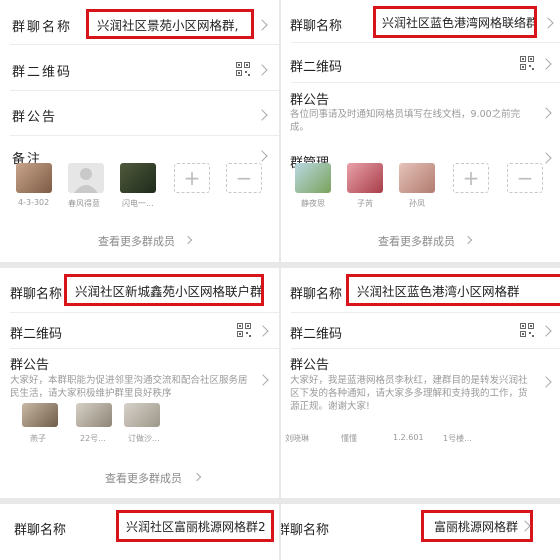 The image size is (560, 560). Describe the element at coordinates (38, 438) in the screenshot. I see `member-name: 燕子` at that location.